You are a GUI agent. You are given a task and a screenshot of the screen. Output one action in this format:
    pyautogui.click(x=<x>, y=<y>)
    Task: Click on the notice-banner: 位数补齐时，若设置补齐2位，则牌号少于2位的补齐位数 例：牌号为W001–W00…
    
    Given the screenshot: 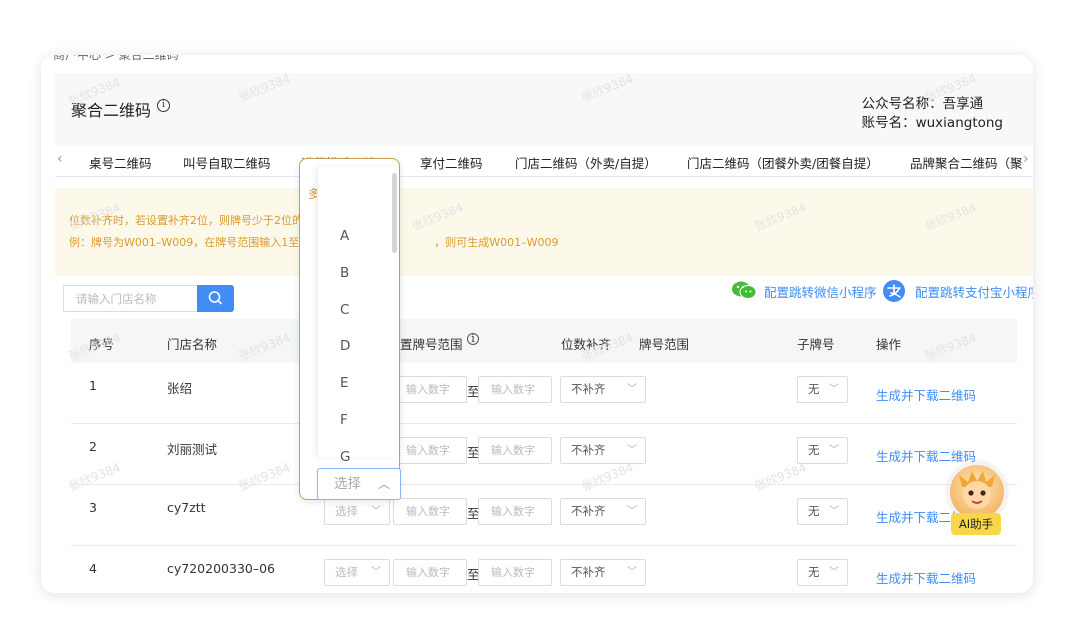 What is the action you would take?
    pyautogui.click(x=544, y=232)
    